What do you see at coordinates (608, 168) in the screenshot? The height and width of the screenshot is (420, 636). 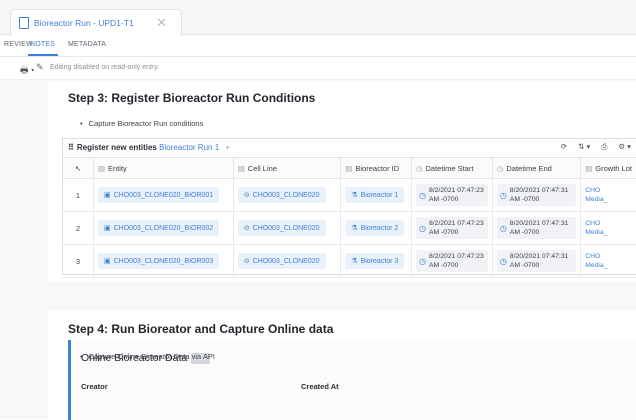 I see `column-growth-lot: ▤ Growth Lot` at bounding box center [608, 168].